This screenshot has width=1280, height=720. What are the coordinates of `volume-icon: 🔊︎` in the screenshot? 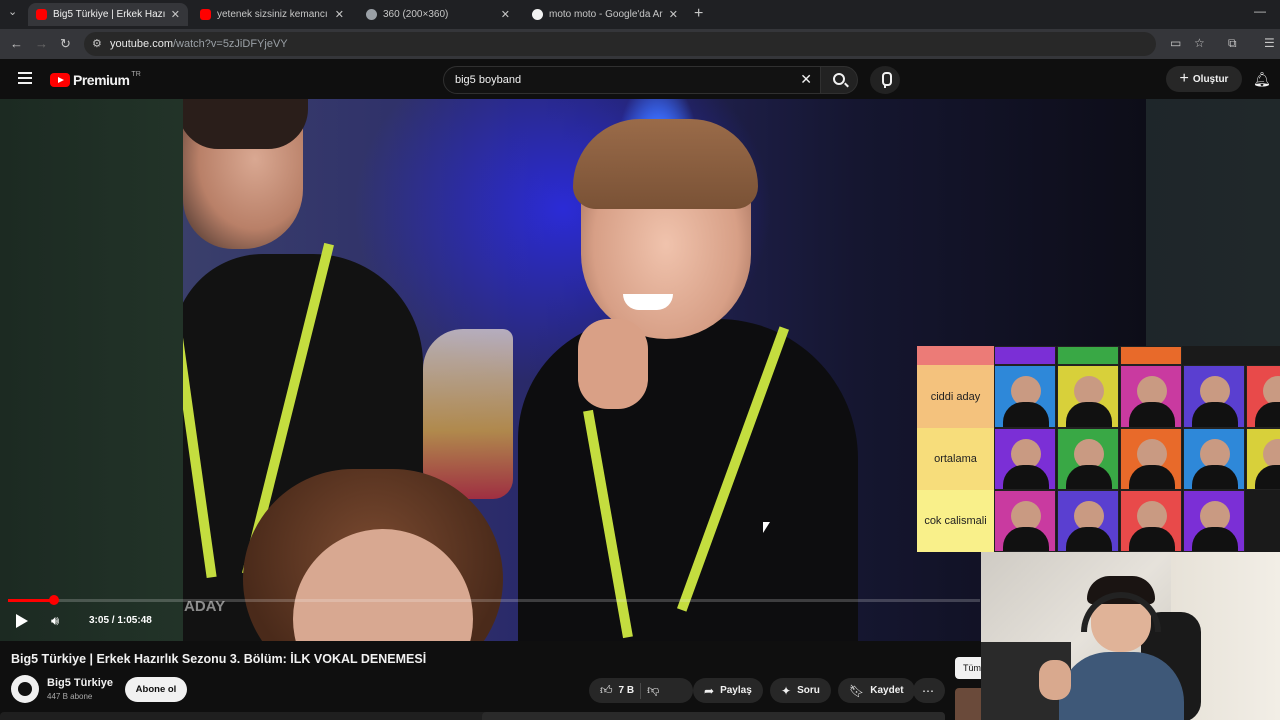 It's located at (55, 621).